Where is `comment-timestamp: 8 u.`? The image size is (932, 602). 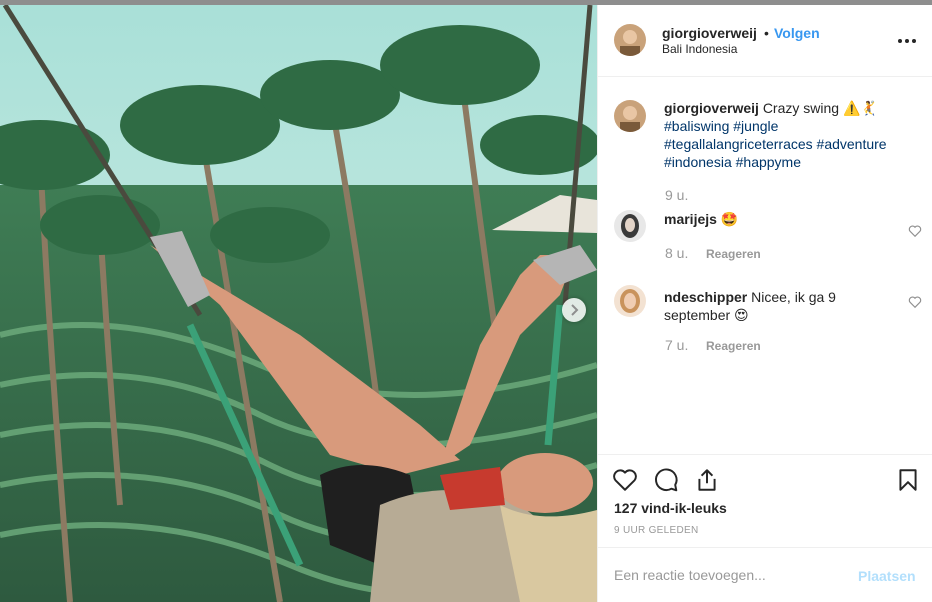
comment-timestamp: 8 u. is located at coordinates (677, 253).